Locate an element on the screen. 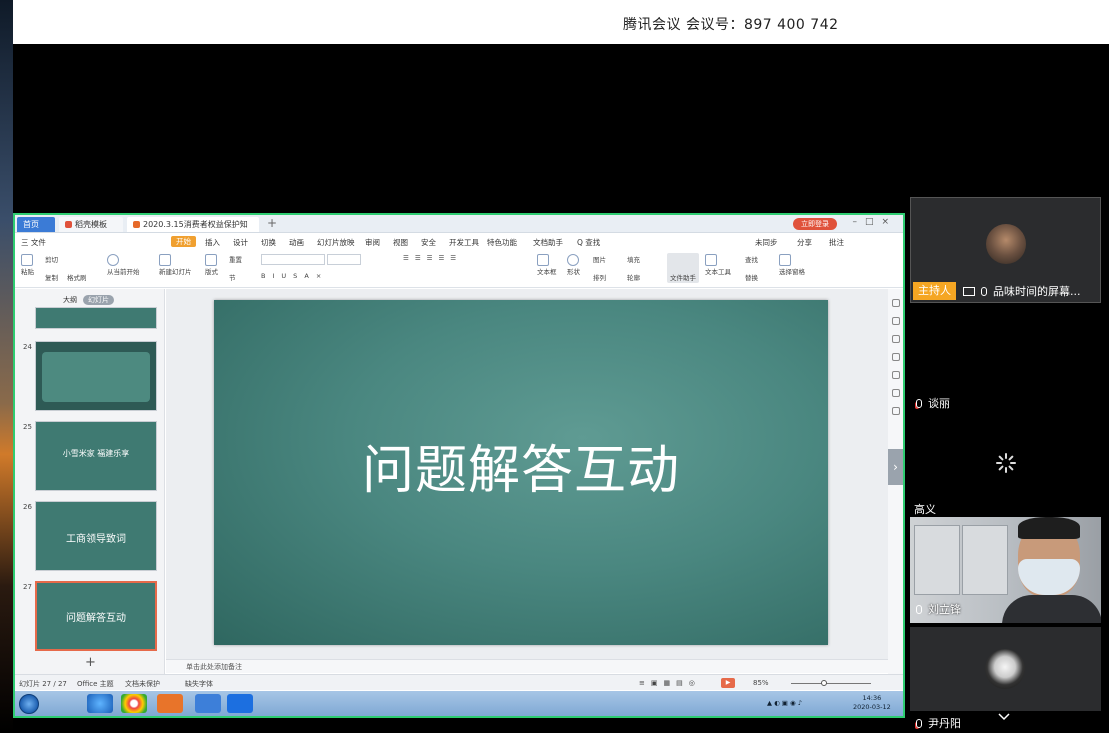 The width and height of the screenshot is (1109, 733). menu-review: 审阅 is located at coordinates (372, 242).